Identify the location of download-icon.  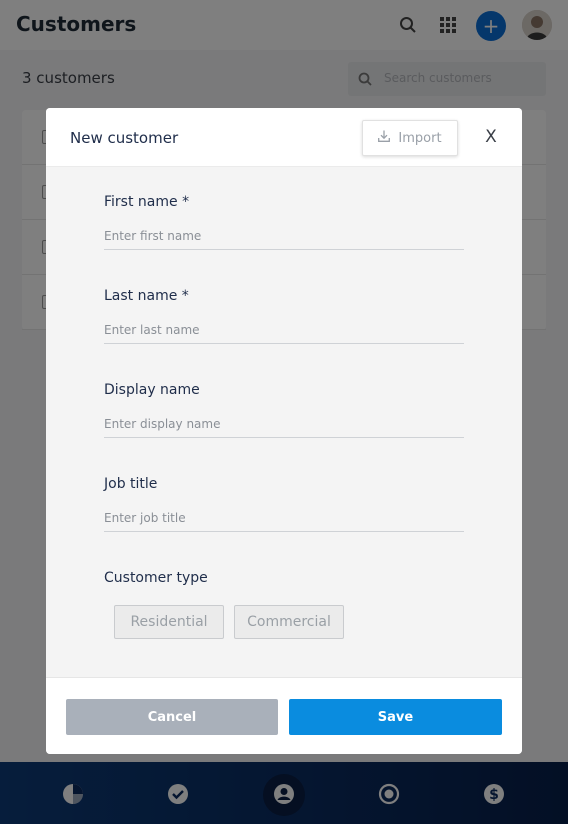
(384, 138).